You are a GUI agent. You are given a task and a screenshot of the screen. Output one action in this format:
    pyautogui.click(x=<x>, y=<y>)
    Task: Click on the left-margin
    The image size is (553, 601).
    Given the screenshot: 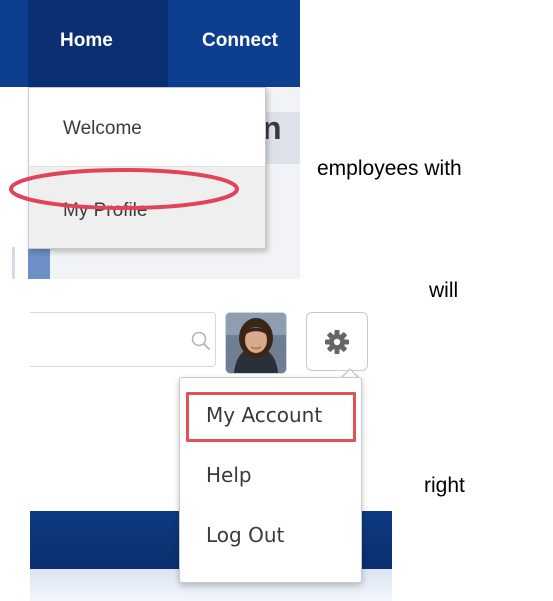 What is the action you would take?
    pyautogui.click(x=14, y=183)
    